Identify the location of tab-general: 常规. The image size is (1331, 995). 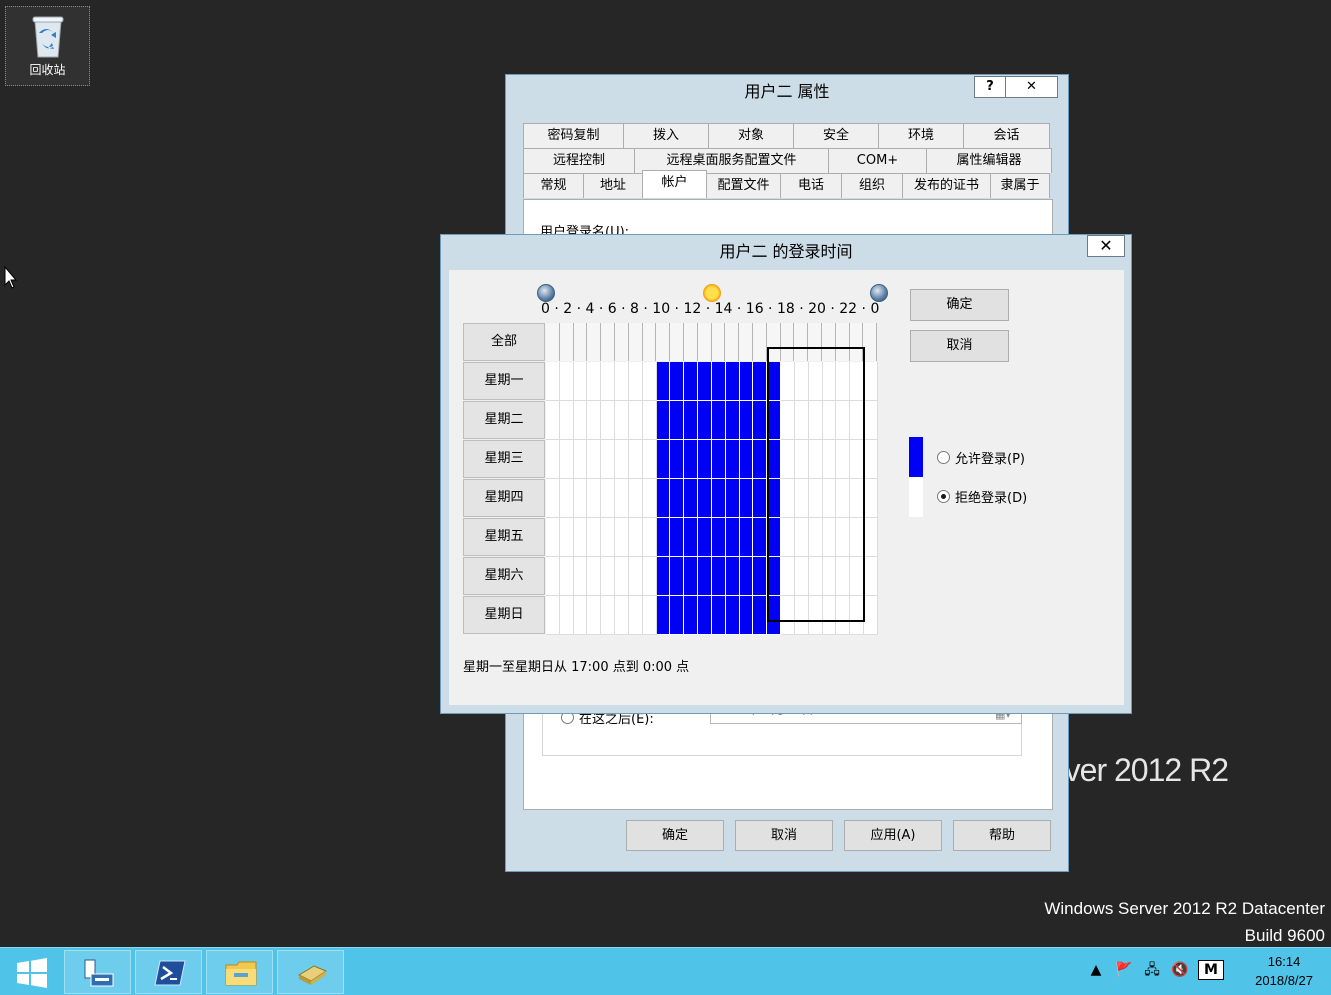
(553, 185).